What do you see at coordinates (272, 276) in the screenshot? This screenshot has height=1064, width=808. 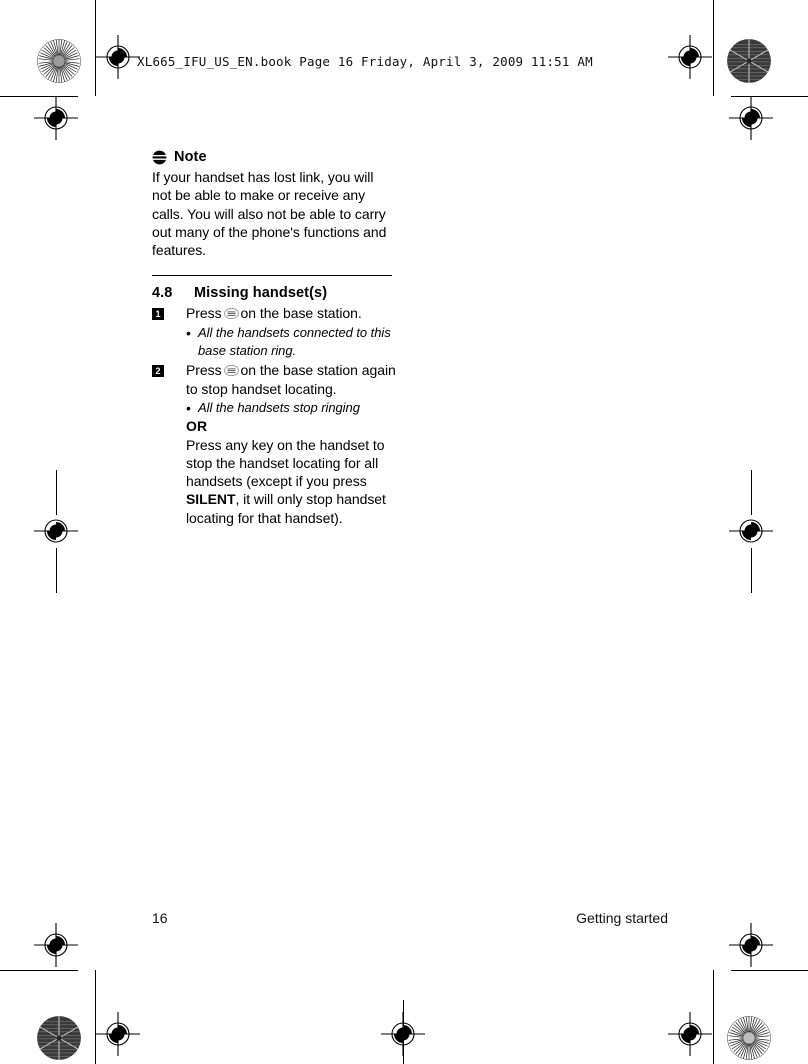 I see `section-divider` at bounding box center [272, 276].